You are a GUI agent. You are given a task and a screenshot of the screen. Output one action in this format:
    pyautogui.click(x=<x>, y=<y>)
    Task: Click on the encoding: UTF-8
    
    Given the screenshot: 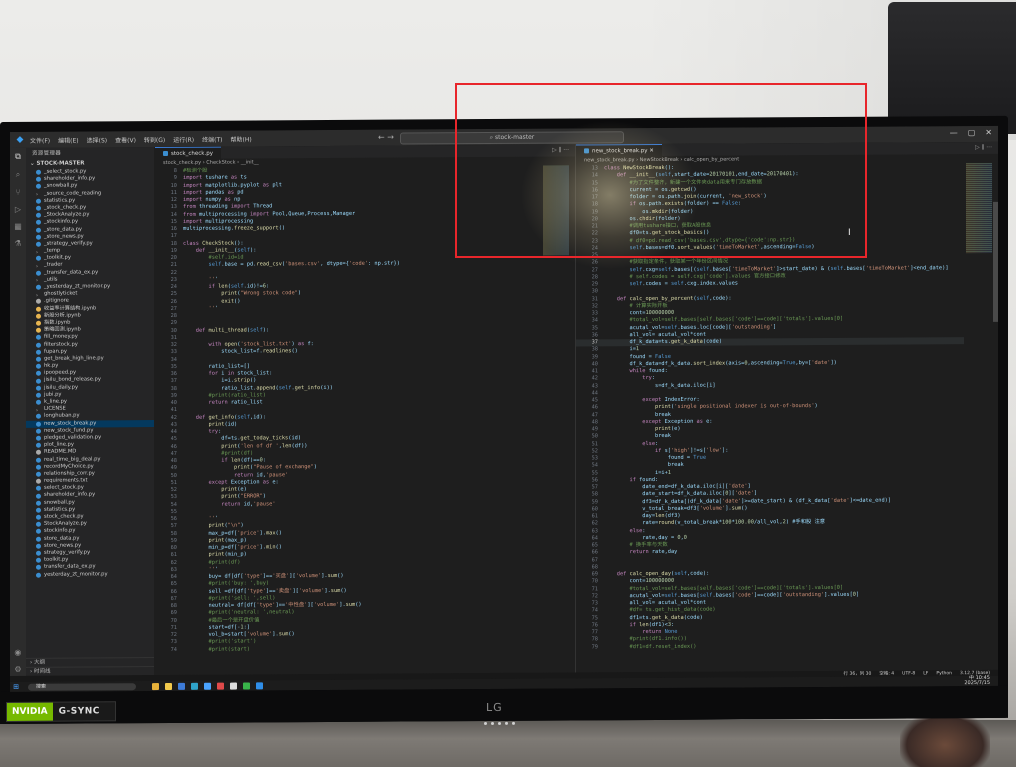 What is the action you would take?
    pyautogui.click(x=908, y=673)
    